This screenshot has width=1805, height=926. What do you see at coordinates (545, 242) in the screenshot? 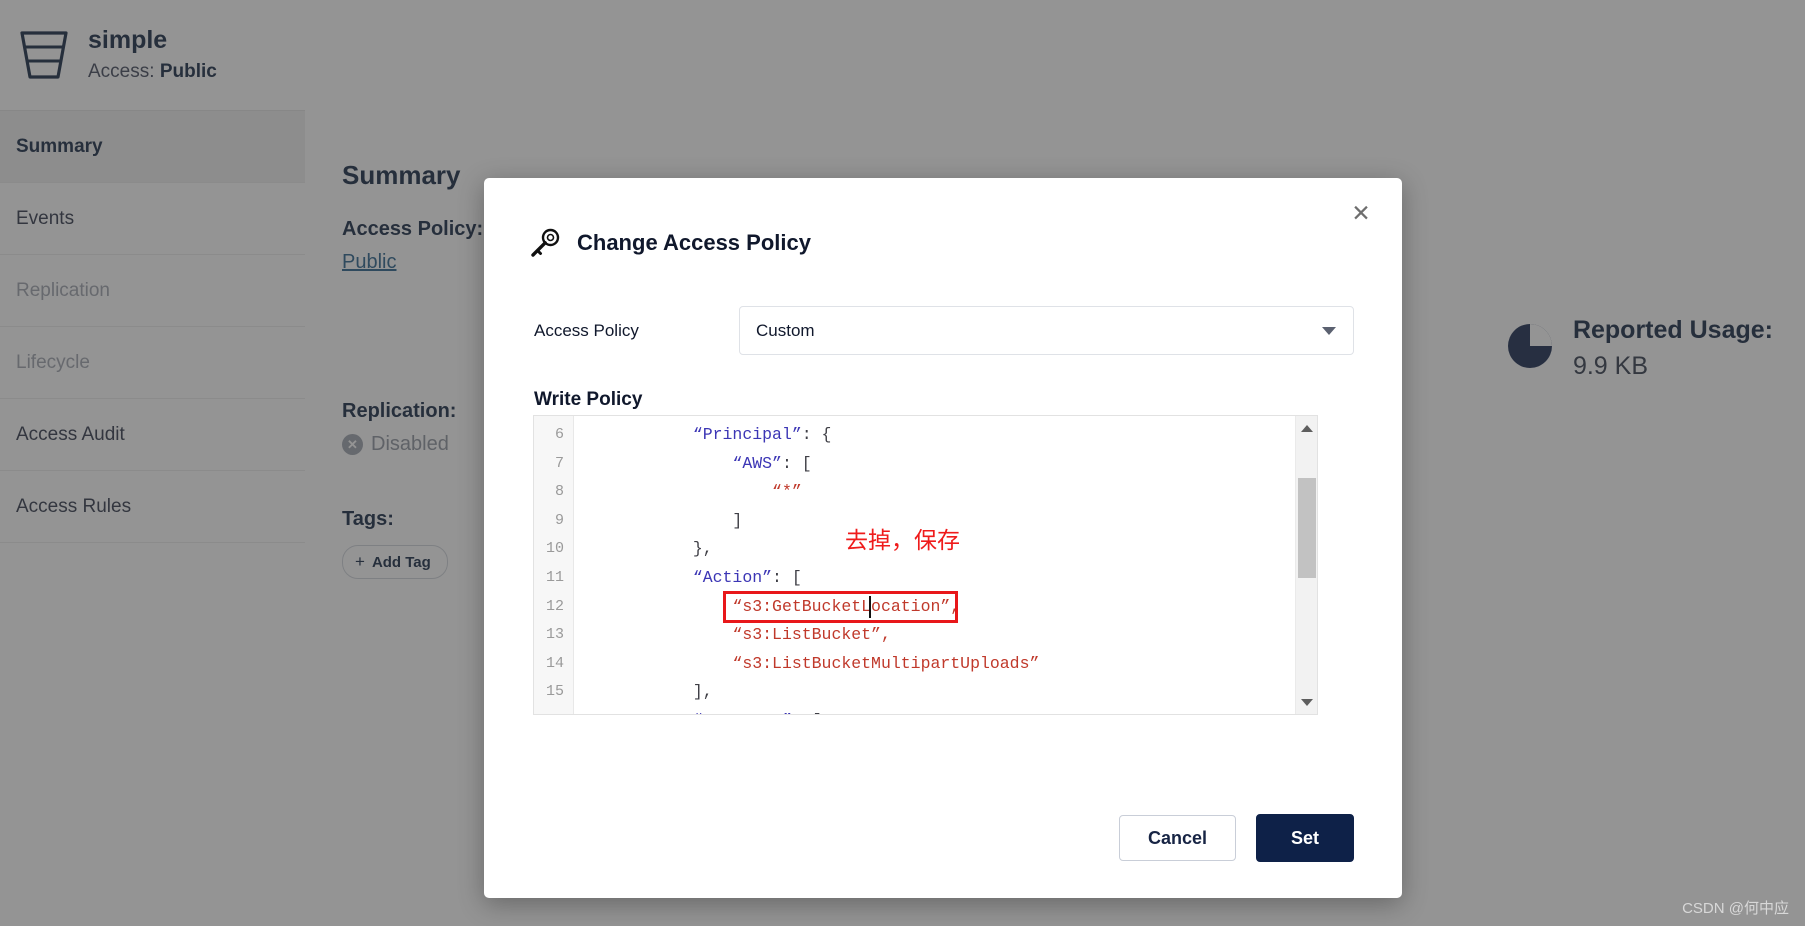
I see `key-icon` at bounding box center [545, 242].